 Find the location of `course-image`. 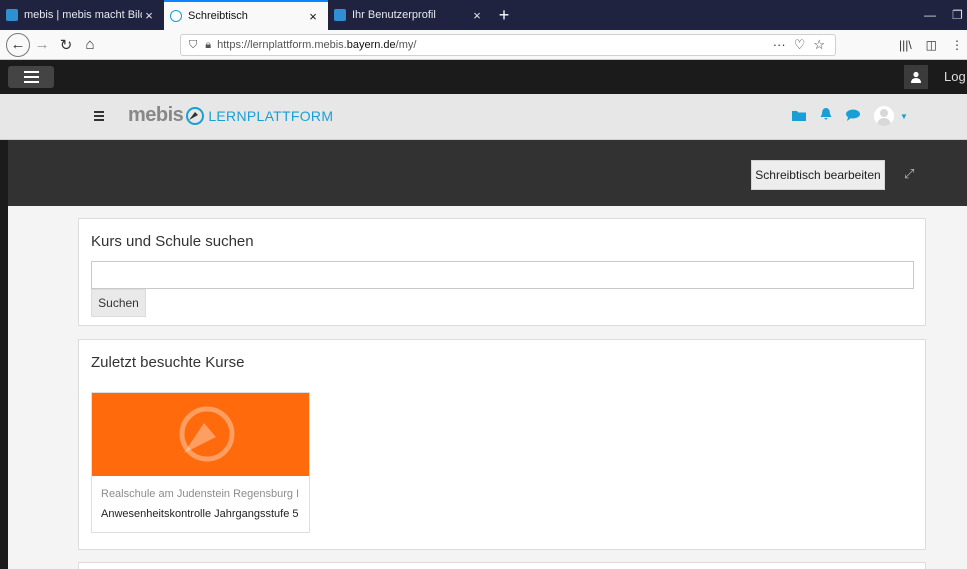

course-image is located at coordinates (200, 434).